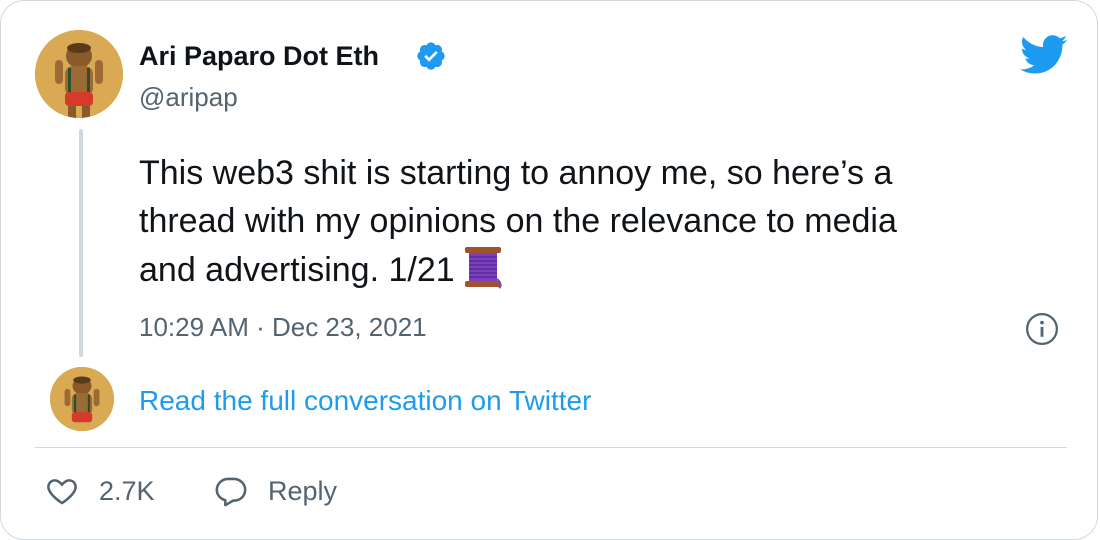  Describe the element at coordinates (551, 447) in the screenshot. I see `divider` at that location.